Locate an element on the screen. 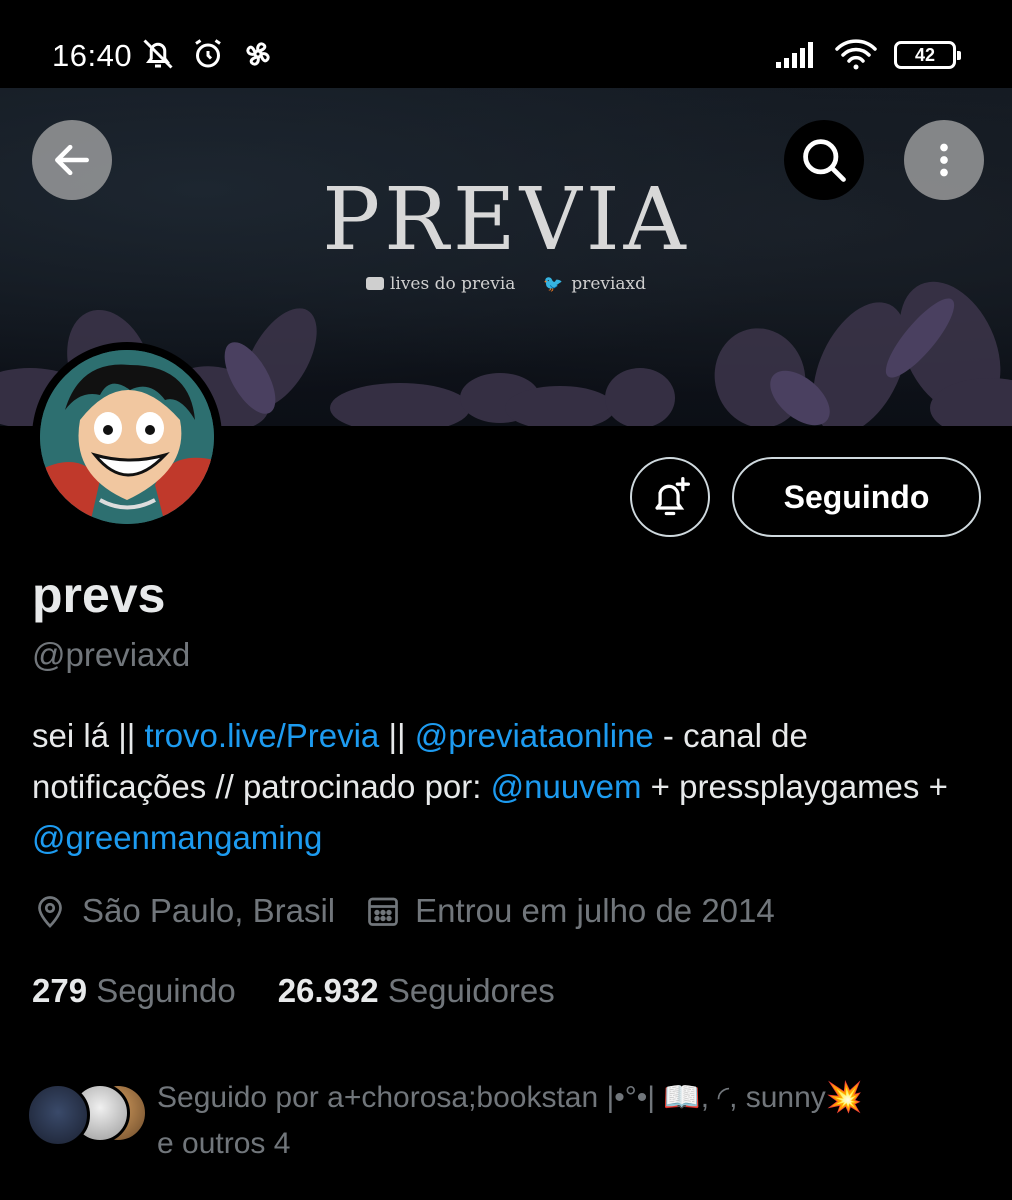 Image resolution: width=1012 pixels, height=1200 pixels. avatar-image is located at coordinates (127, 437).